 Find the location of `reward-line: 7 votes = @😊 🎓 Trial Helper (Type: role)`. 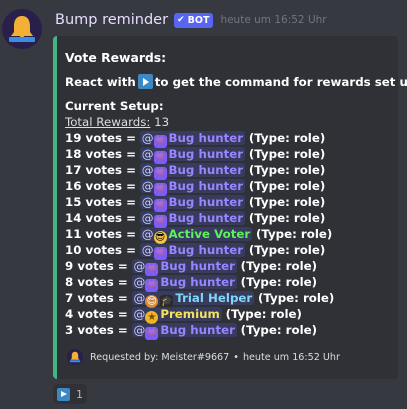

reward-line: 7 votes = @😊 🎓 Trial Helper (Type: role) is located at coordinates (226, 299).